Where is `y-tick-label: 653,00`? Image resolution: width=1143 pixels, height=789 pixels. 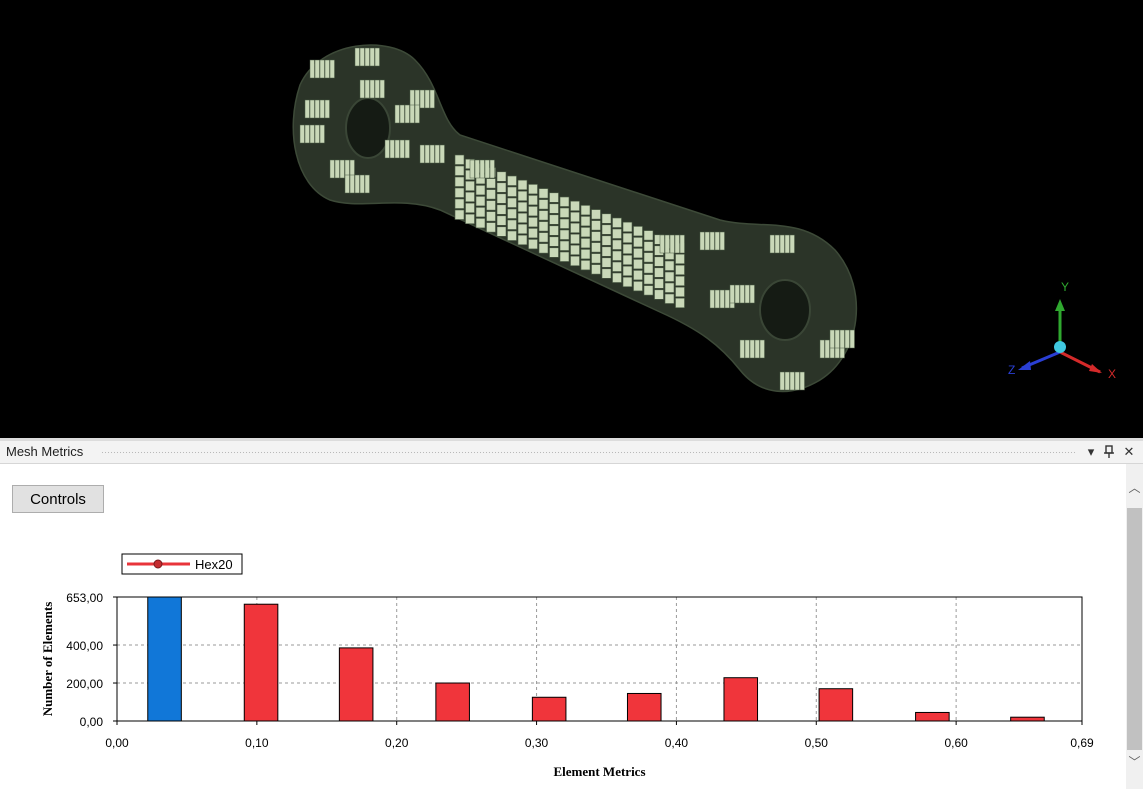
y-tick-label: 653,00 is located at coordinates (84, 598).